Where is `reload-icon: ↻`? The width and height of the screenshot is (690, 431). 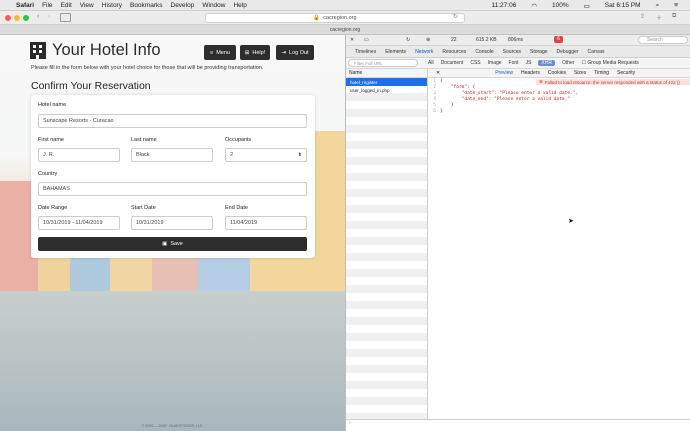
reload-icon: ↻ is located at coordinates (455, 16).